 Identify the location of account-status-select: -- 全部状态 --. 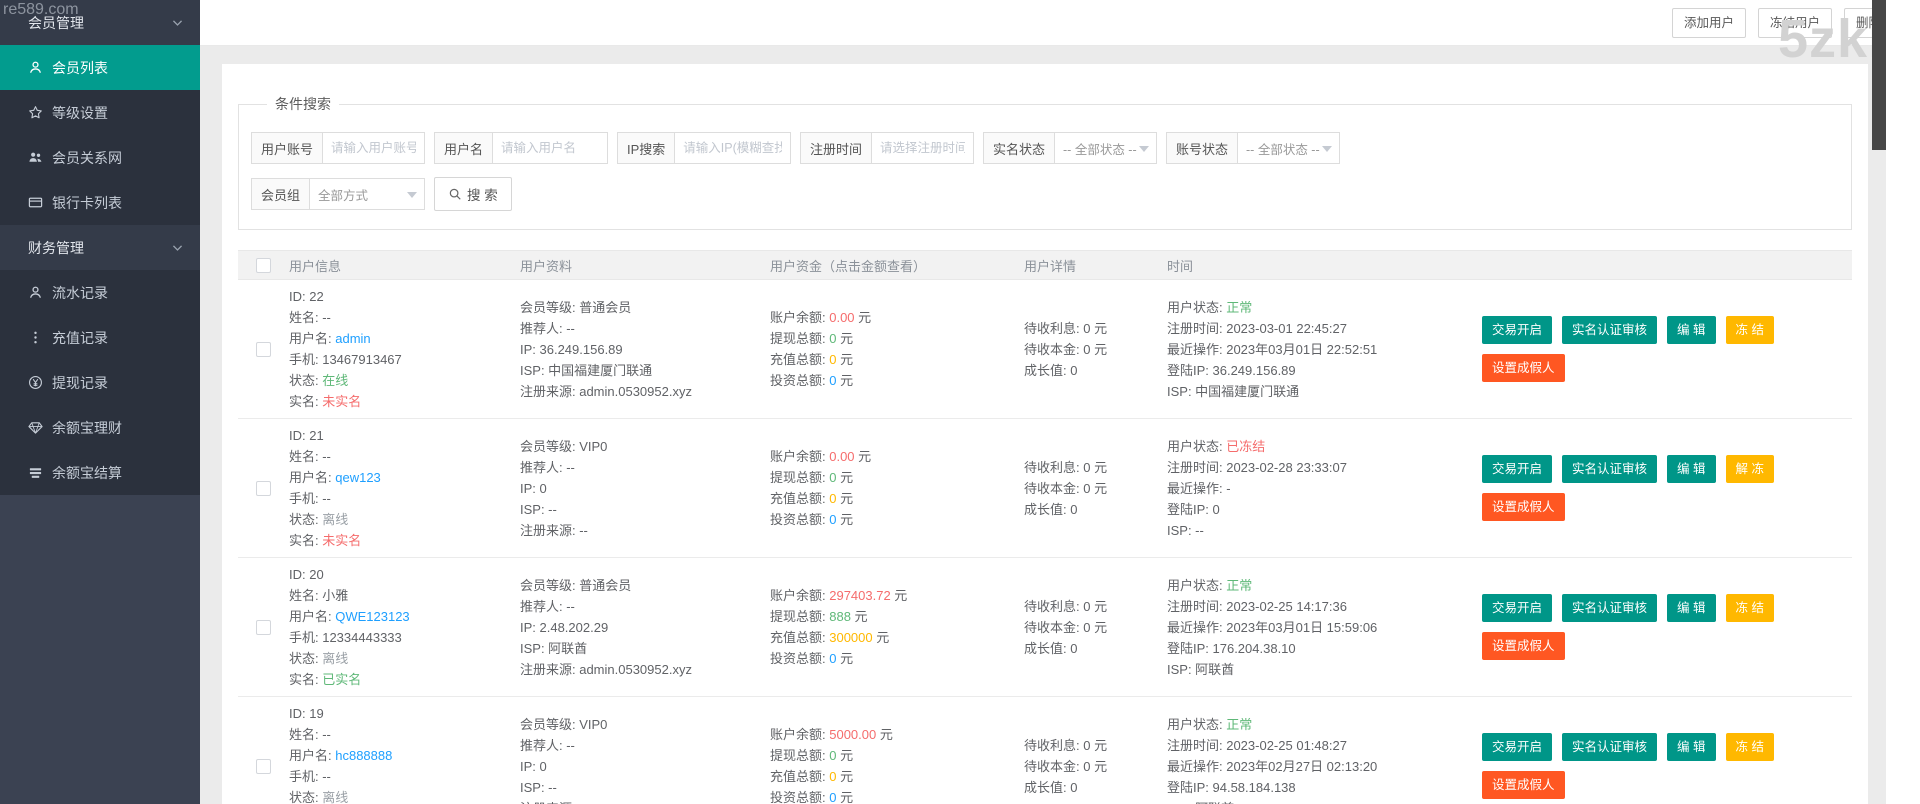
(1288, 148).